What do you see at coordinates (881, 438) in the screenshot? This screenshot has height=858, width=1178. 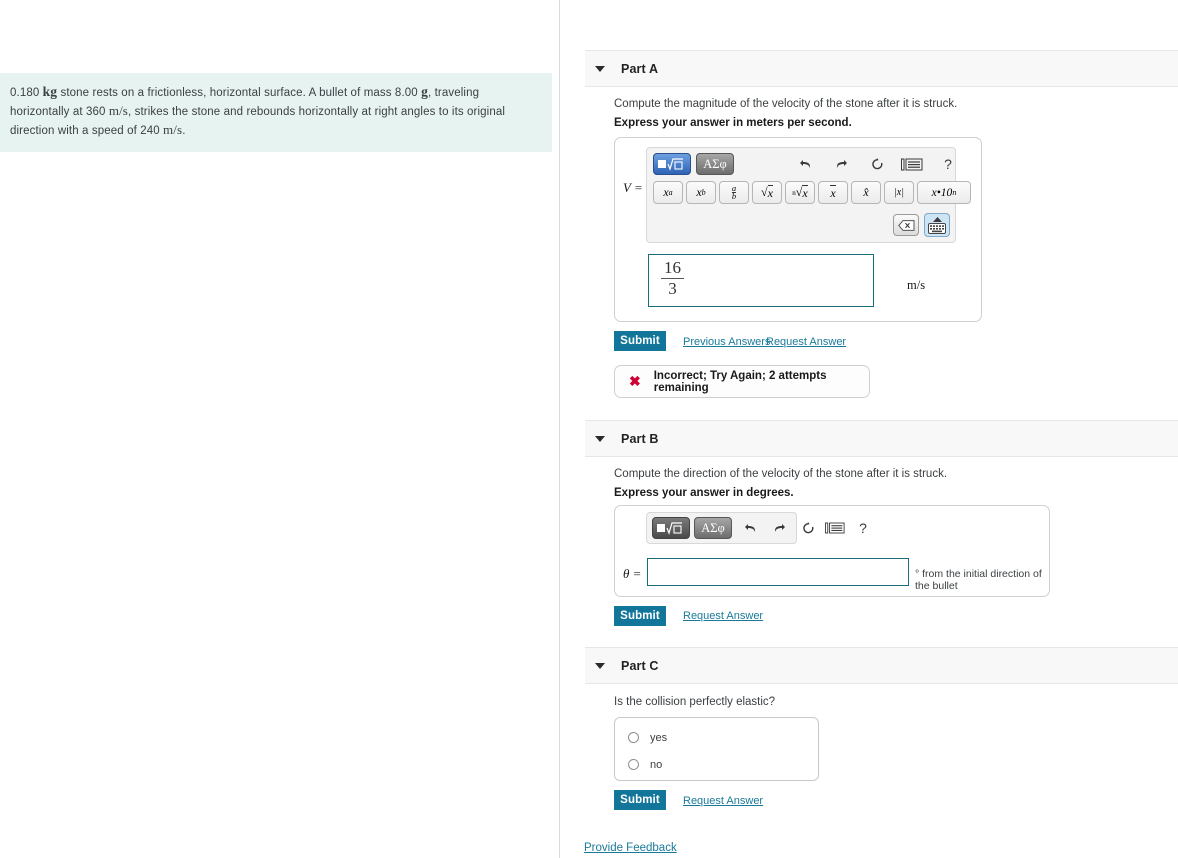 I see `part-b-header: Part B` at bounding box center [881, 438].